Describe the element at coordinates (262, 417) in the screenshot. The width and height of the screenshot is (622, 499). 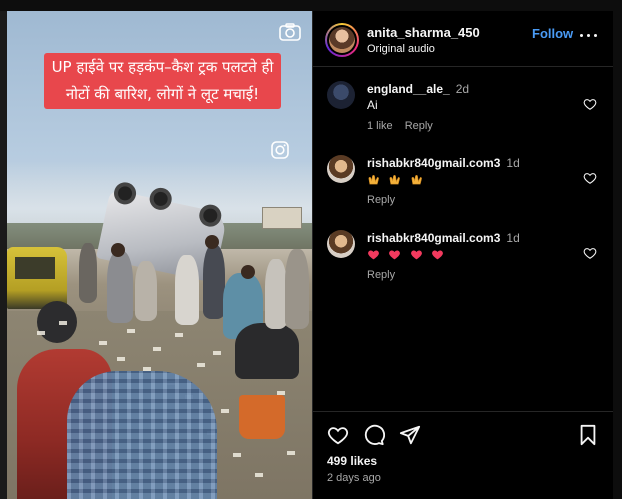
I see `video-orange-bucket` at that location.